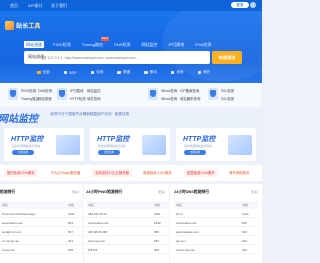  What do you see at coordinates (45, 98) in the screenshot?
I see `tool-link: 网站测速` at bounding box center [45, 98].